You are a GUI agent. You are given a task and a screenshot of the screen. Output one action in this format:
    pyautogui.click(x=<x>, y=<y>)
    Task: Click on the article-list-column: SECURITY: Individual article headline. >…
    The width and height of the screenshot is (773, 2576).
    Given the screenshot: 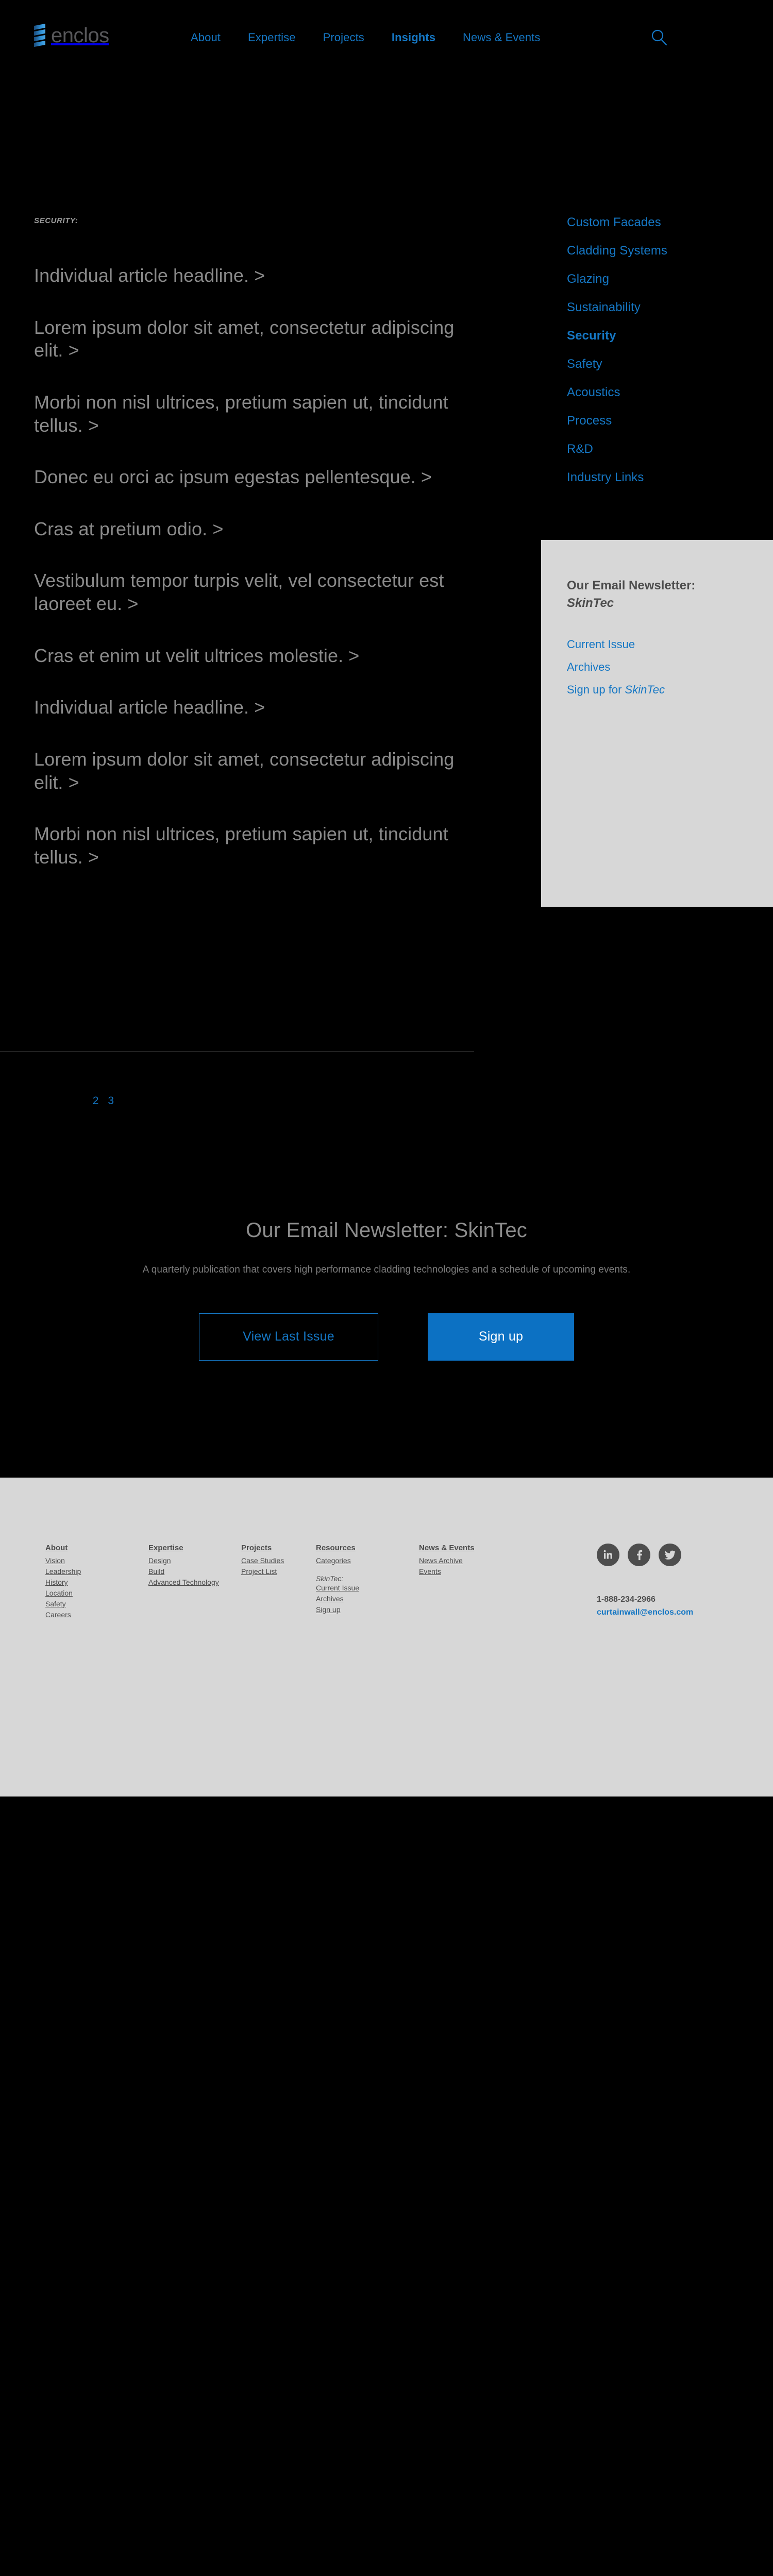 What is the action you would take?
    pyautogui.click(x=261, y=543)
    